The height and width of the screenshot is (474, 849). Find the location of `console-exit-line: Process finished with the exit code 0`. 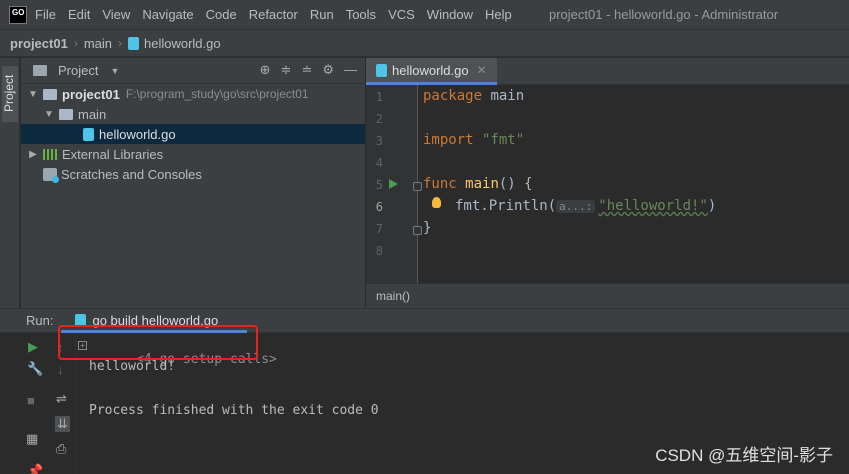

console-exit-line: Process finished with the exit code 0 is located at coordinates (234, 410).